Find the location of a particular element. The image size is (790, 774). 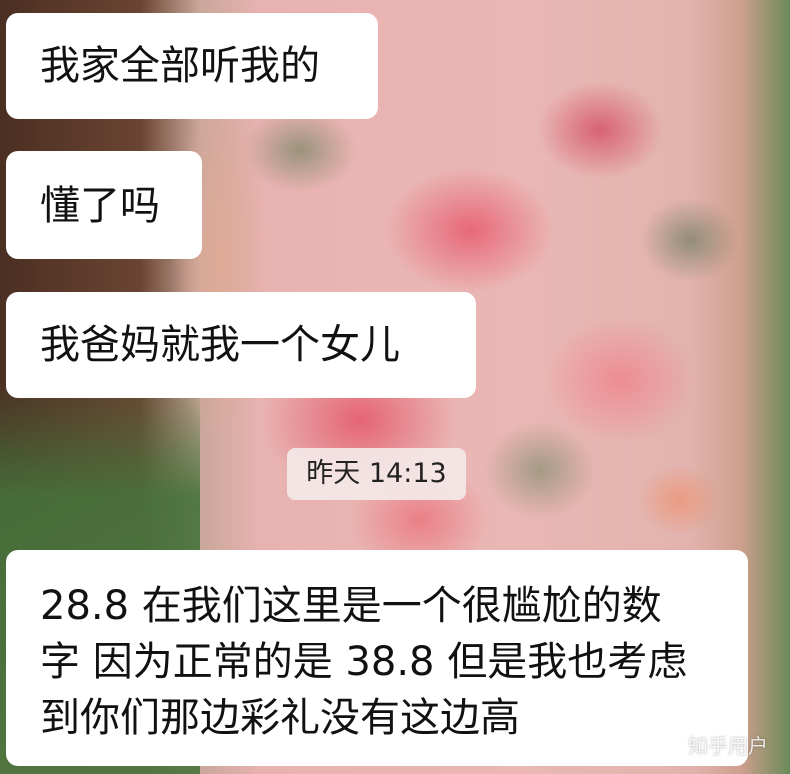

message-text: 我爸妈就我一个女儿 is located at coordinates (220, 345).